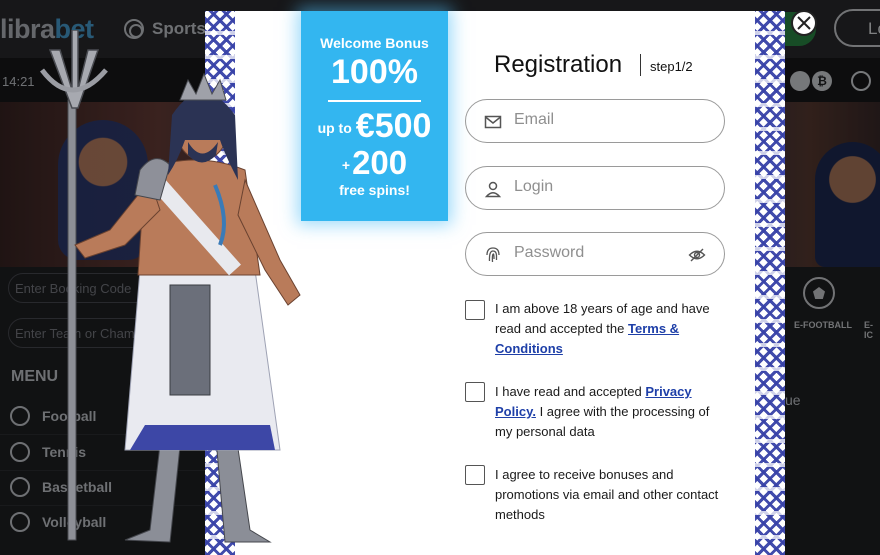 The width and height of the screenshot is (880, 555). I want to click on privacy-checkbox, so click(475, 392).